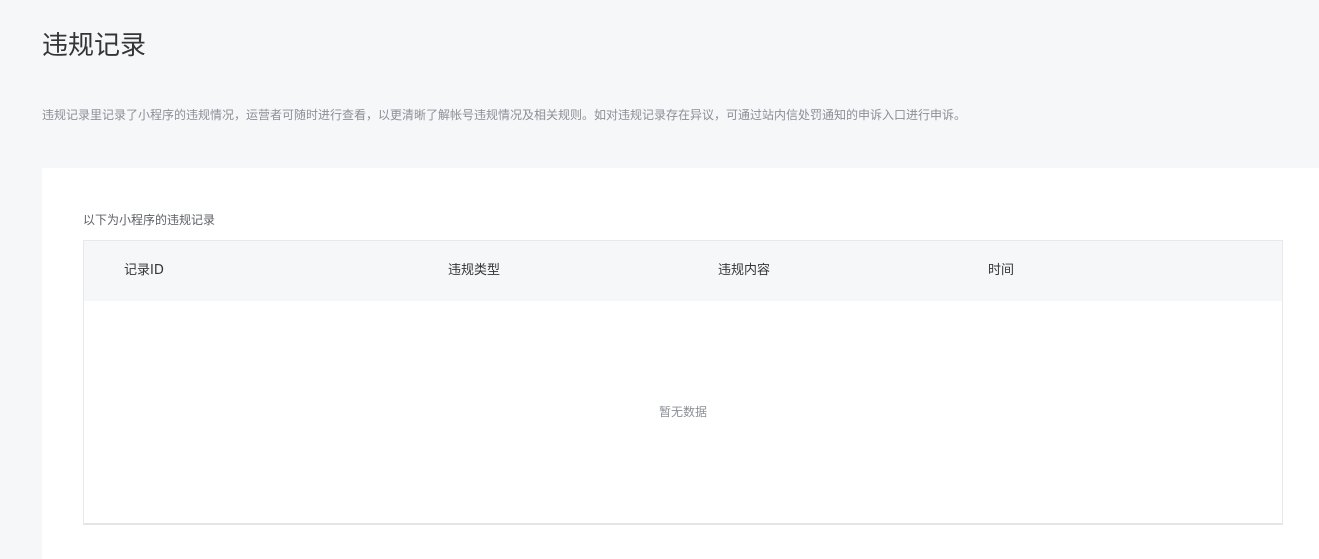 The height and width of the screenshot is (559, 1319). I want to click on empty-state-text: 暂无数据, so click(682, 412).